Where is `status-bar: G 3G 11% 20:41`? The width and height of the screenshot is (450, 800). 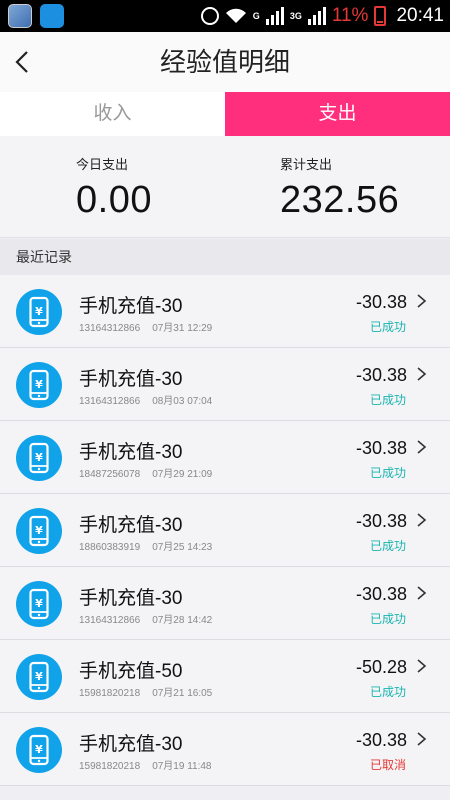
status-bar: G 3G 11% 20:41 is located at coordinates (225, 16).